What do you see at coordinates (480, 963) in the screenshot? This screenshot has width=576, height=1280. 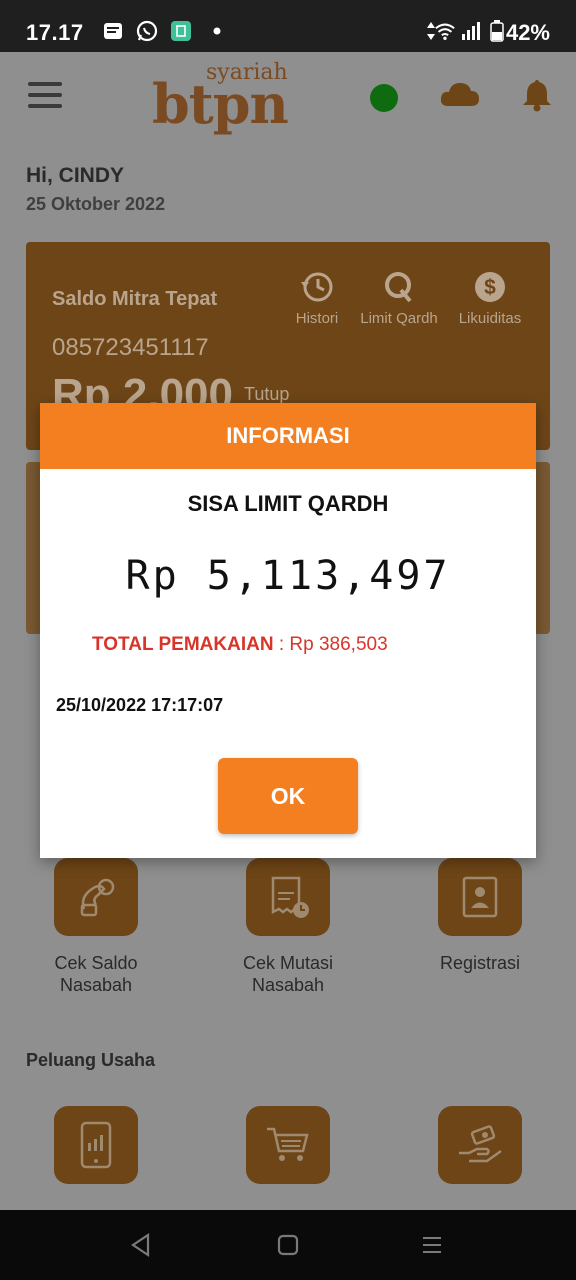 I see `menu-registrasi-label: Registrasi` at bounding box center [480, 963].